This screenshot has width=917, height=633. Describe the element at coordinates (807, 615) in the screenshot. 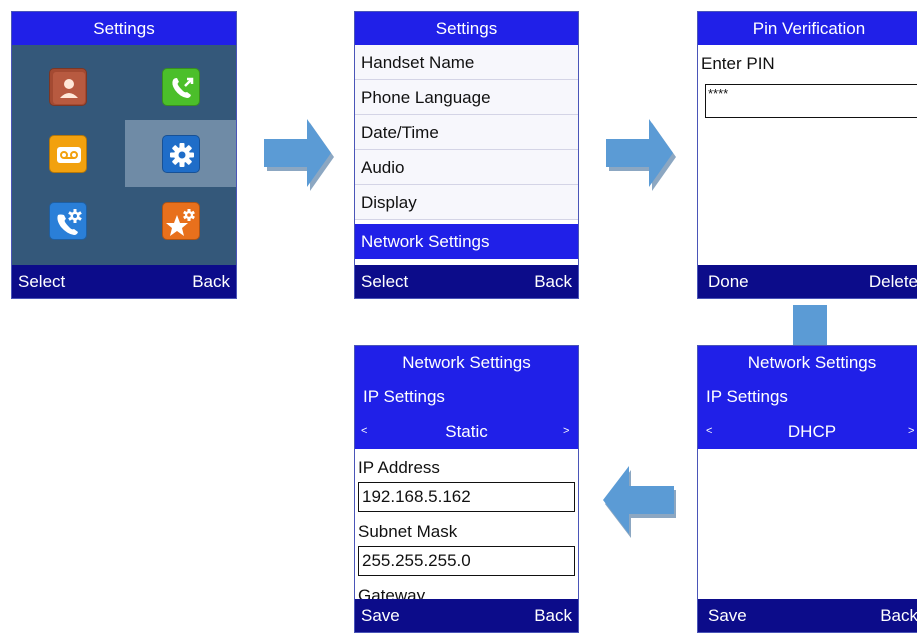

I see `network-dhcp-softkeys: Save Back` at that location.